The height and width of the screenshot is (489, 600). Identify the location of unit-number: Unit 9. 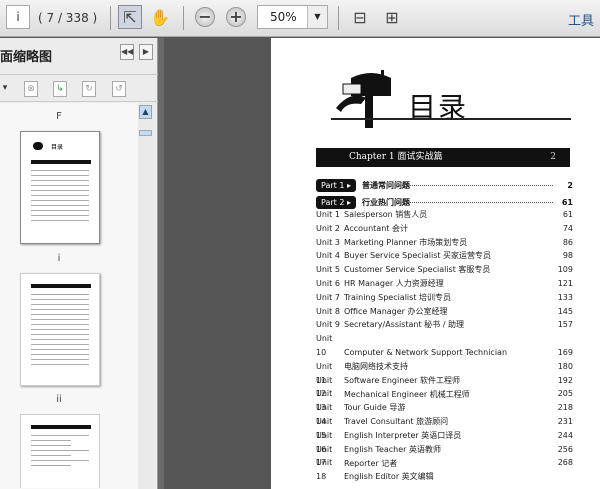
(328, 325).